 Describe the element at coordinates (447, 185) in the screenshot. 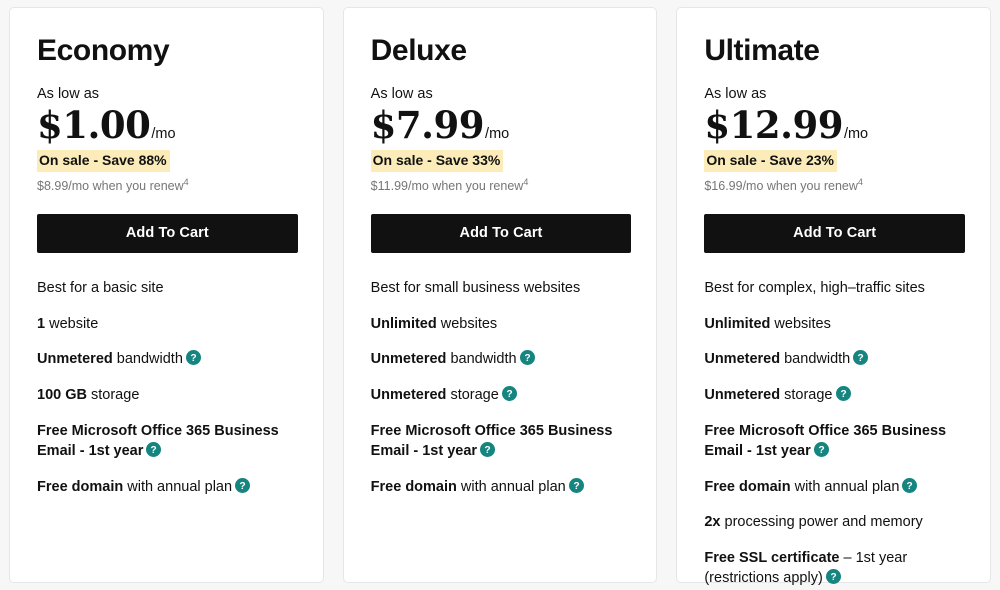

I see `renewal-price-text: $11.99/mo when you renew` at that location.